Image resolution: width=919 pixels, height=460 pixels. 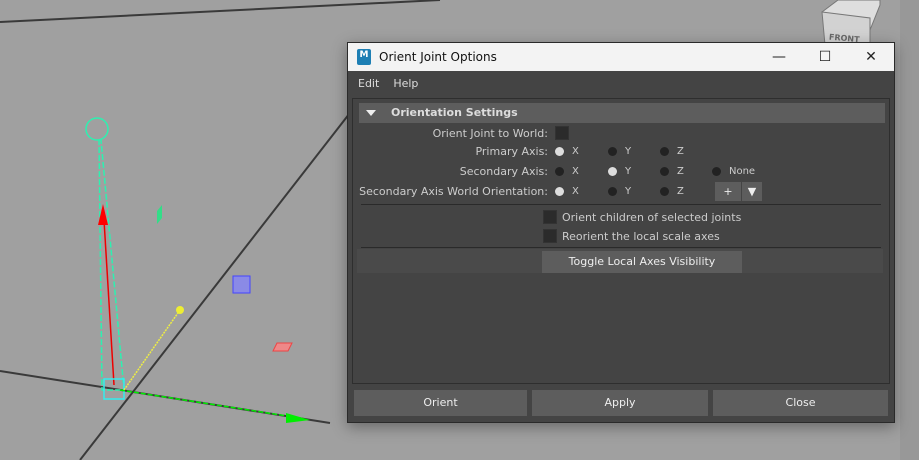 I want to click on label: Primary Axis:, so click(x=511, y=151).